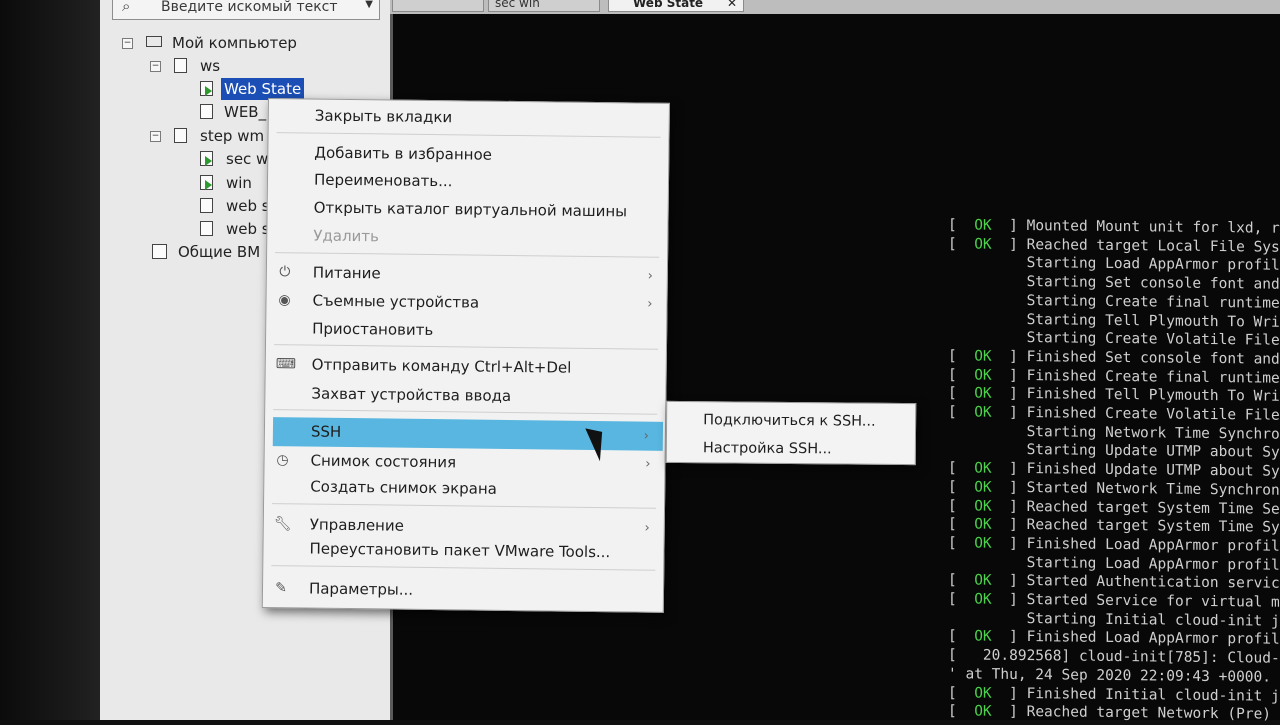  Describe the element at coordinates (263, 89) in the screenshot. I see `tree-item-label: Web State` at that location.